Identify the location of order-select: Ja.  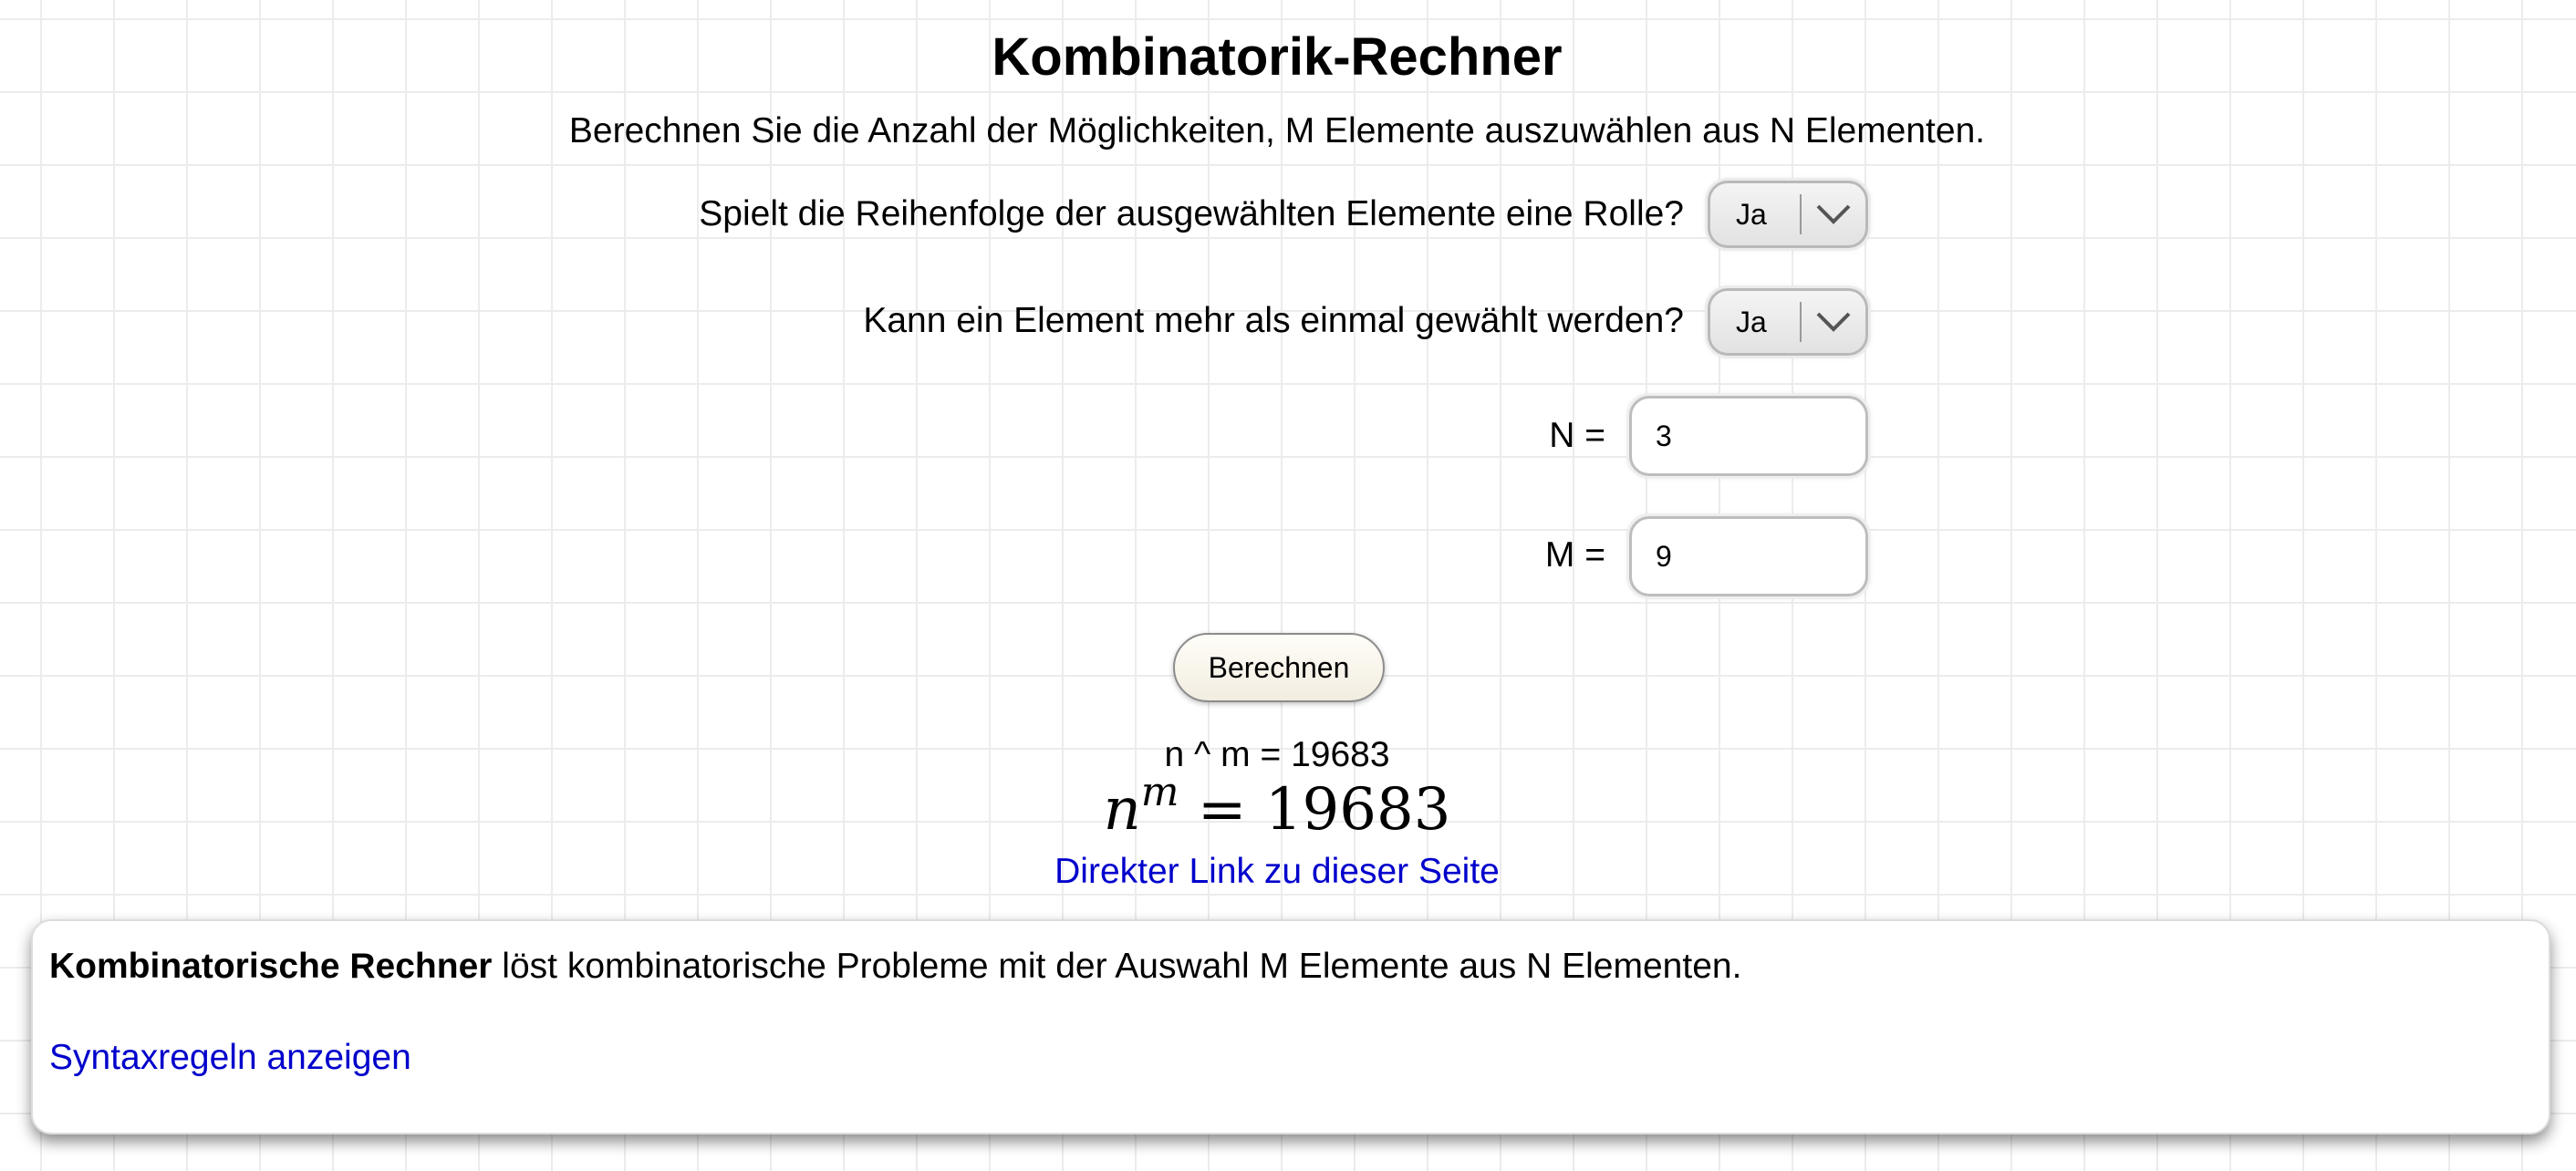
(1788, 214).